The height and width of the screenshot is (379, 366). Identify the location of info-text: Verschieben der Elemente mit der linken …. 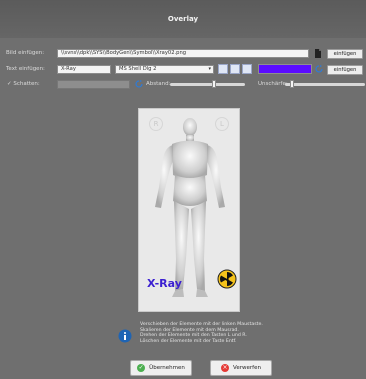
(201, 333).